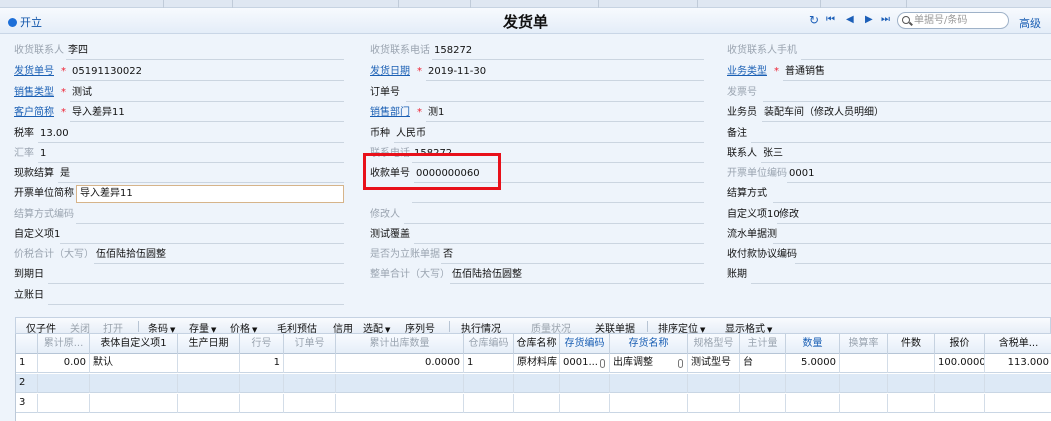  What do you see at coordinates (179, 113) in the screenshot?
I see `customer-abbr-field: 客户简称 * 导入差异11` at bounding box center [179, 113].